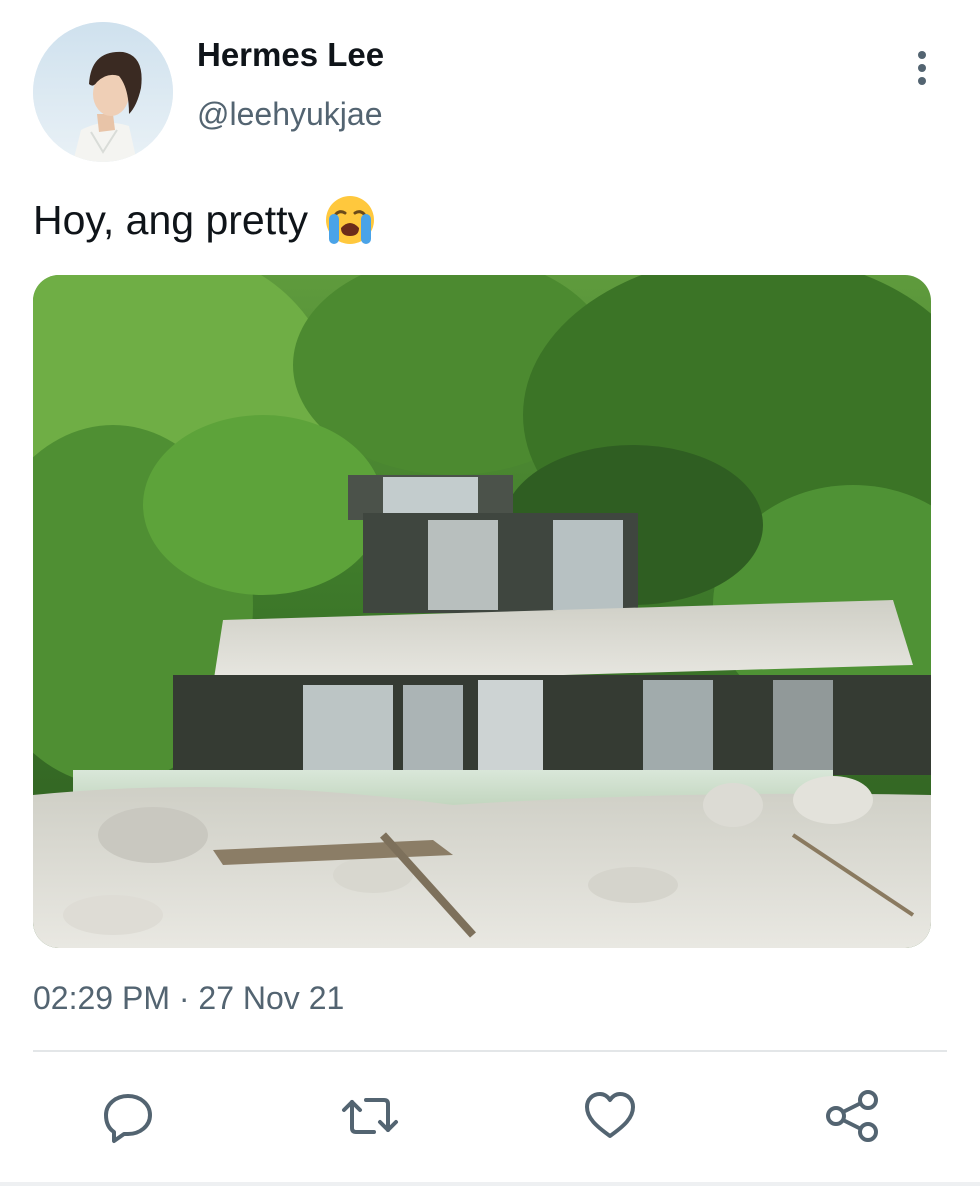  I want to click on author-display-name: Hermes Lee, so click(290, 55).